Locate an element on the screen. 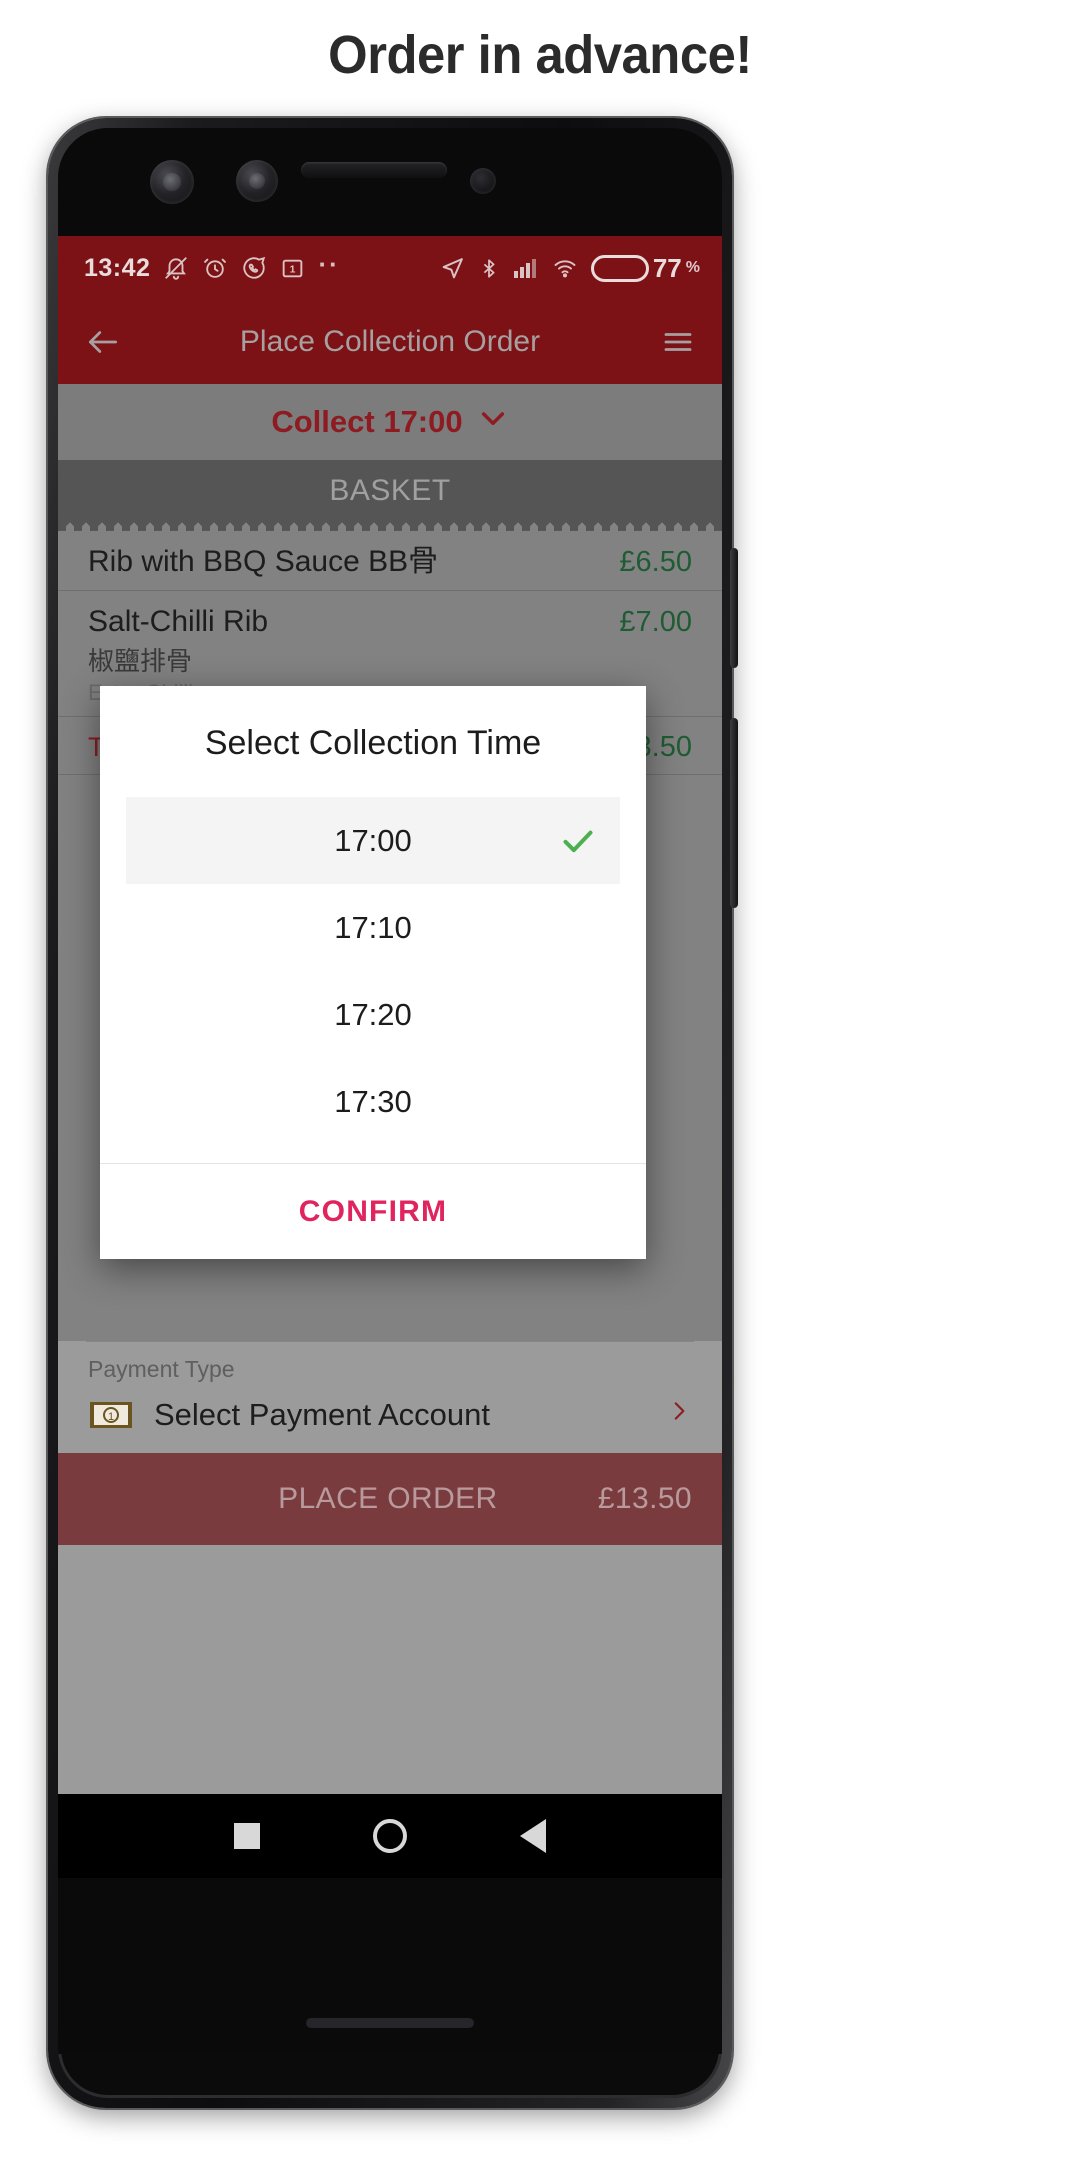 The height and width of the screenshot is (2160, 1080). collect-time-label: Collect 17:00 is located at coordinates (367, 421).